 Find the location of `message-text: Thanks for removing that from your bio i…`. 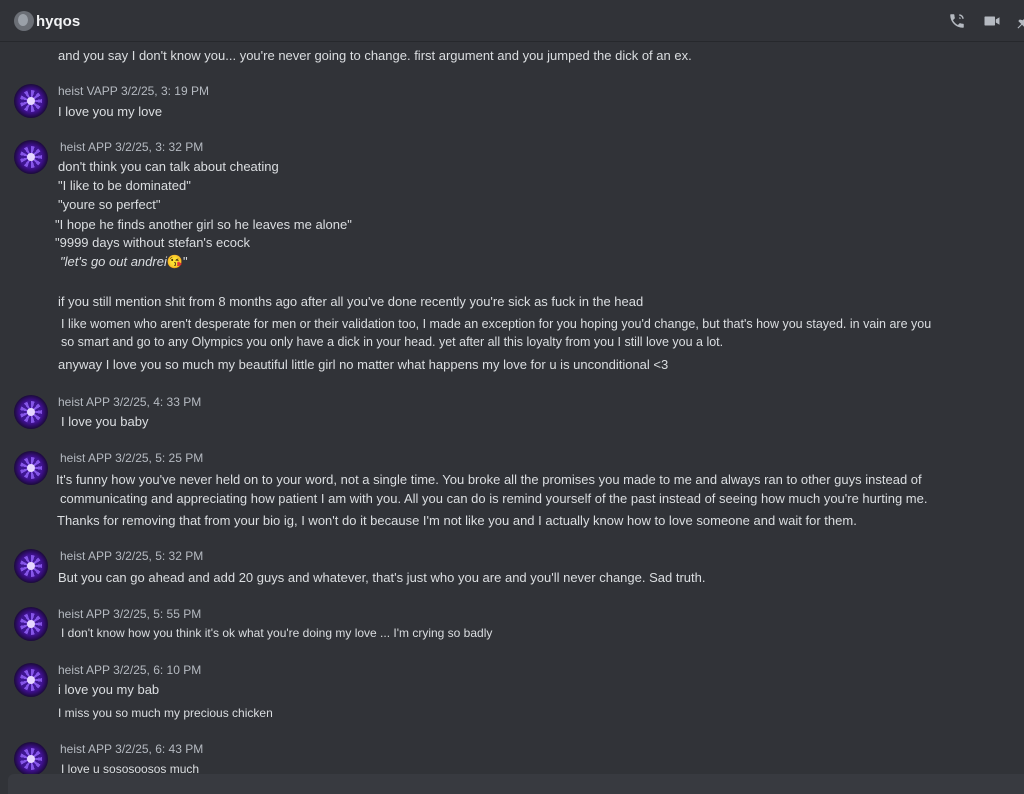

message-text: Thanks for removing that from your bio i… is located at coordinates (457, 520).